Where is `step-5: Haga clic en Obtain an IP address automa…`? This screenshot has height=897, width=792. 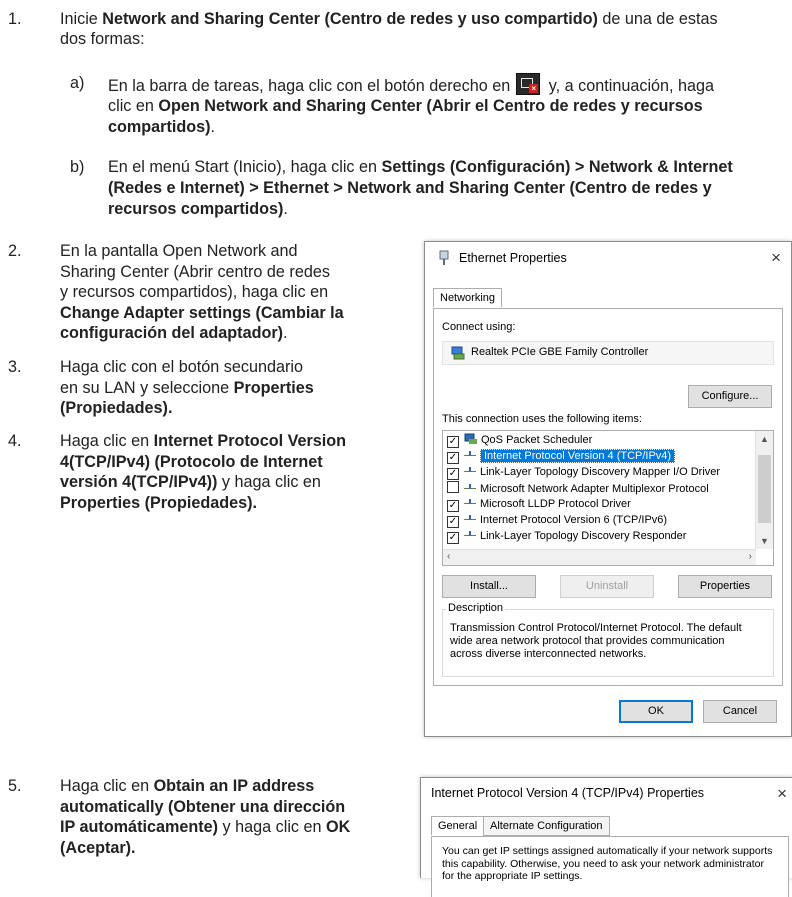
step-5: Haga clic en Obtain an IP address automa… is located at coordinates (205, 817).